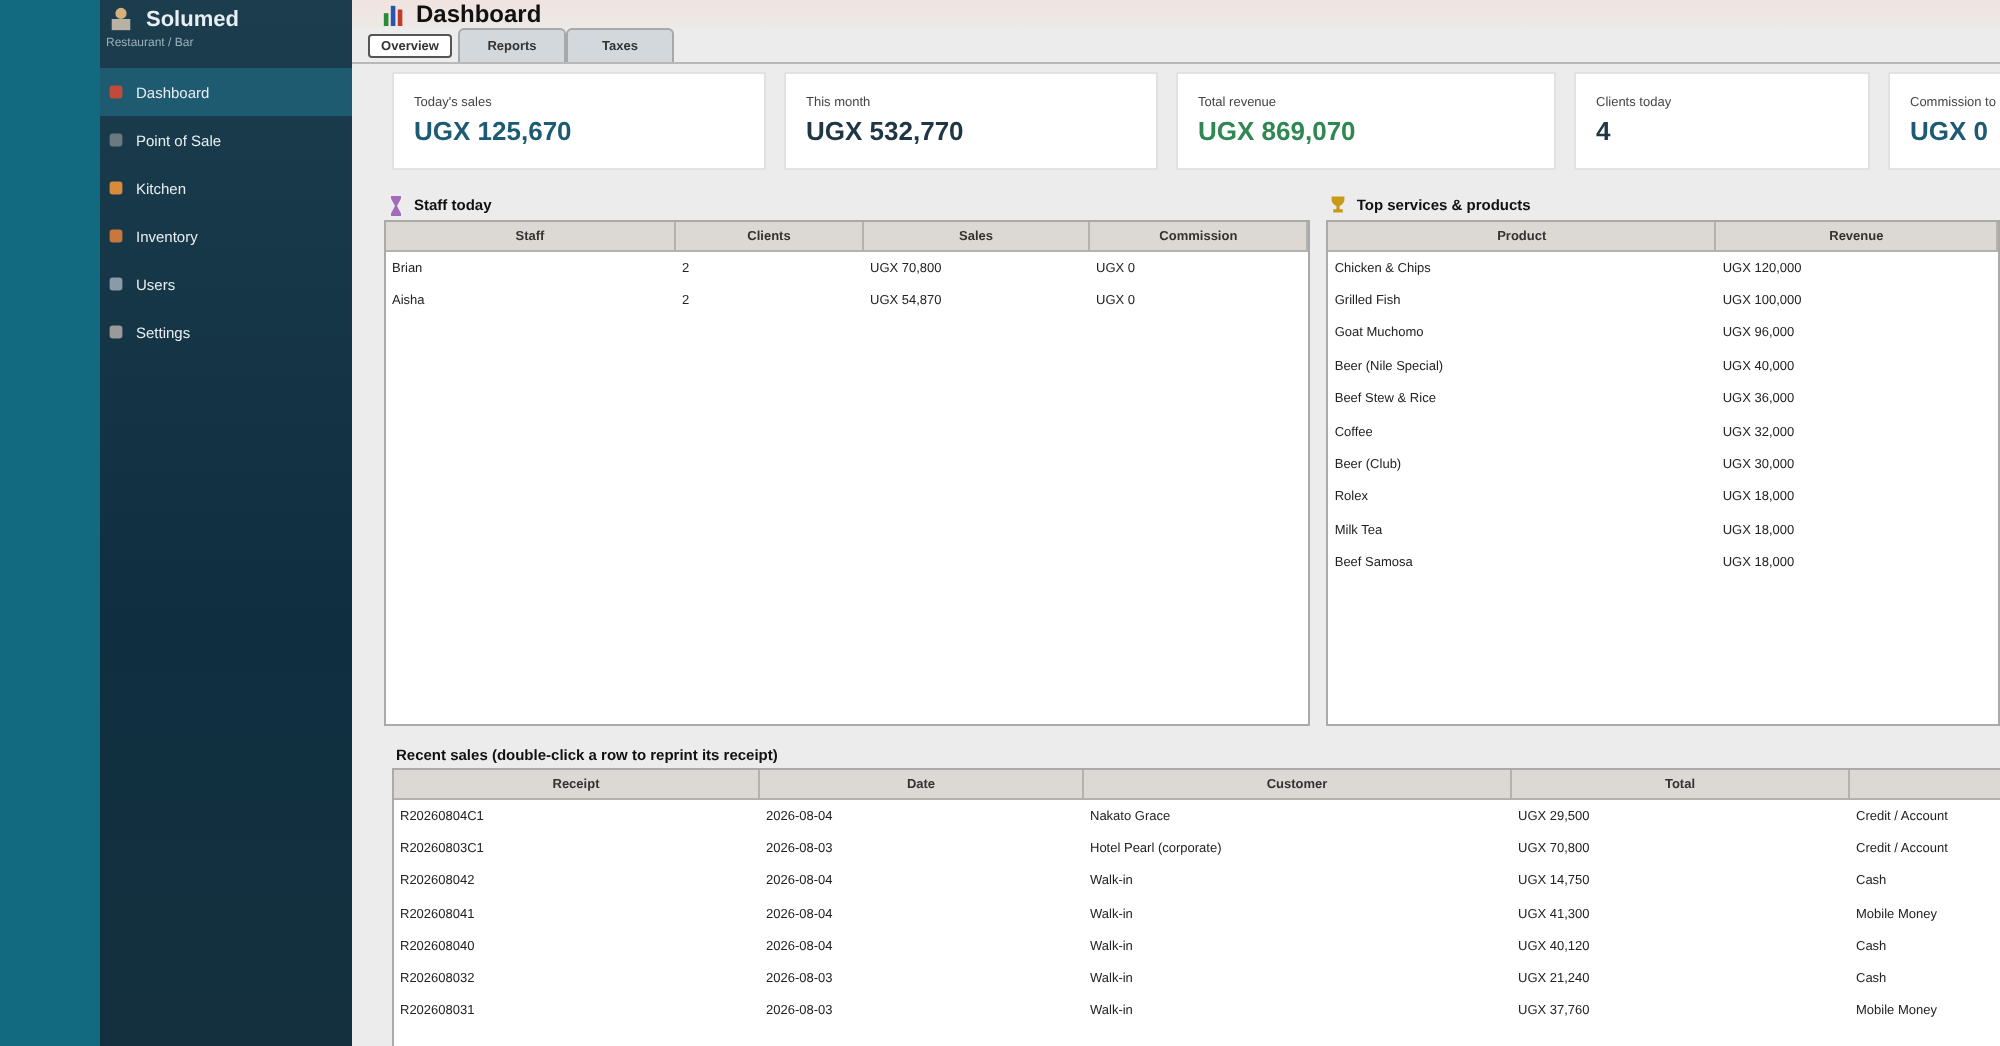 The height and width of the screenshot is (1046, 2000). What do you see at coordinates (479, 14) in the screenshot?
I see `page-title: Dashboard` at bounding box center [479, 14].